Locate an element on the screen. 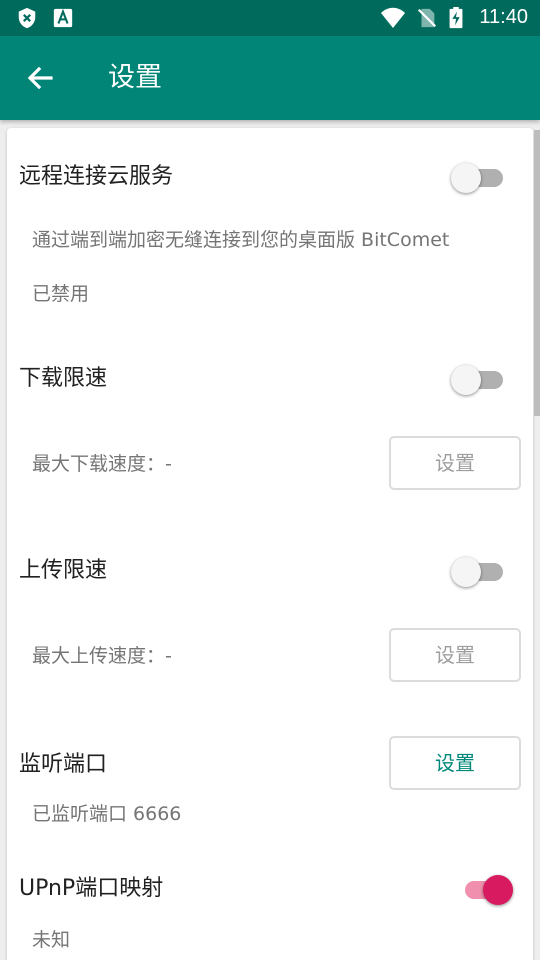 The image size is (540, 960). max-upload-speed: 最大上传速度：- is located at coordinates (102, 656).